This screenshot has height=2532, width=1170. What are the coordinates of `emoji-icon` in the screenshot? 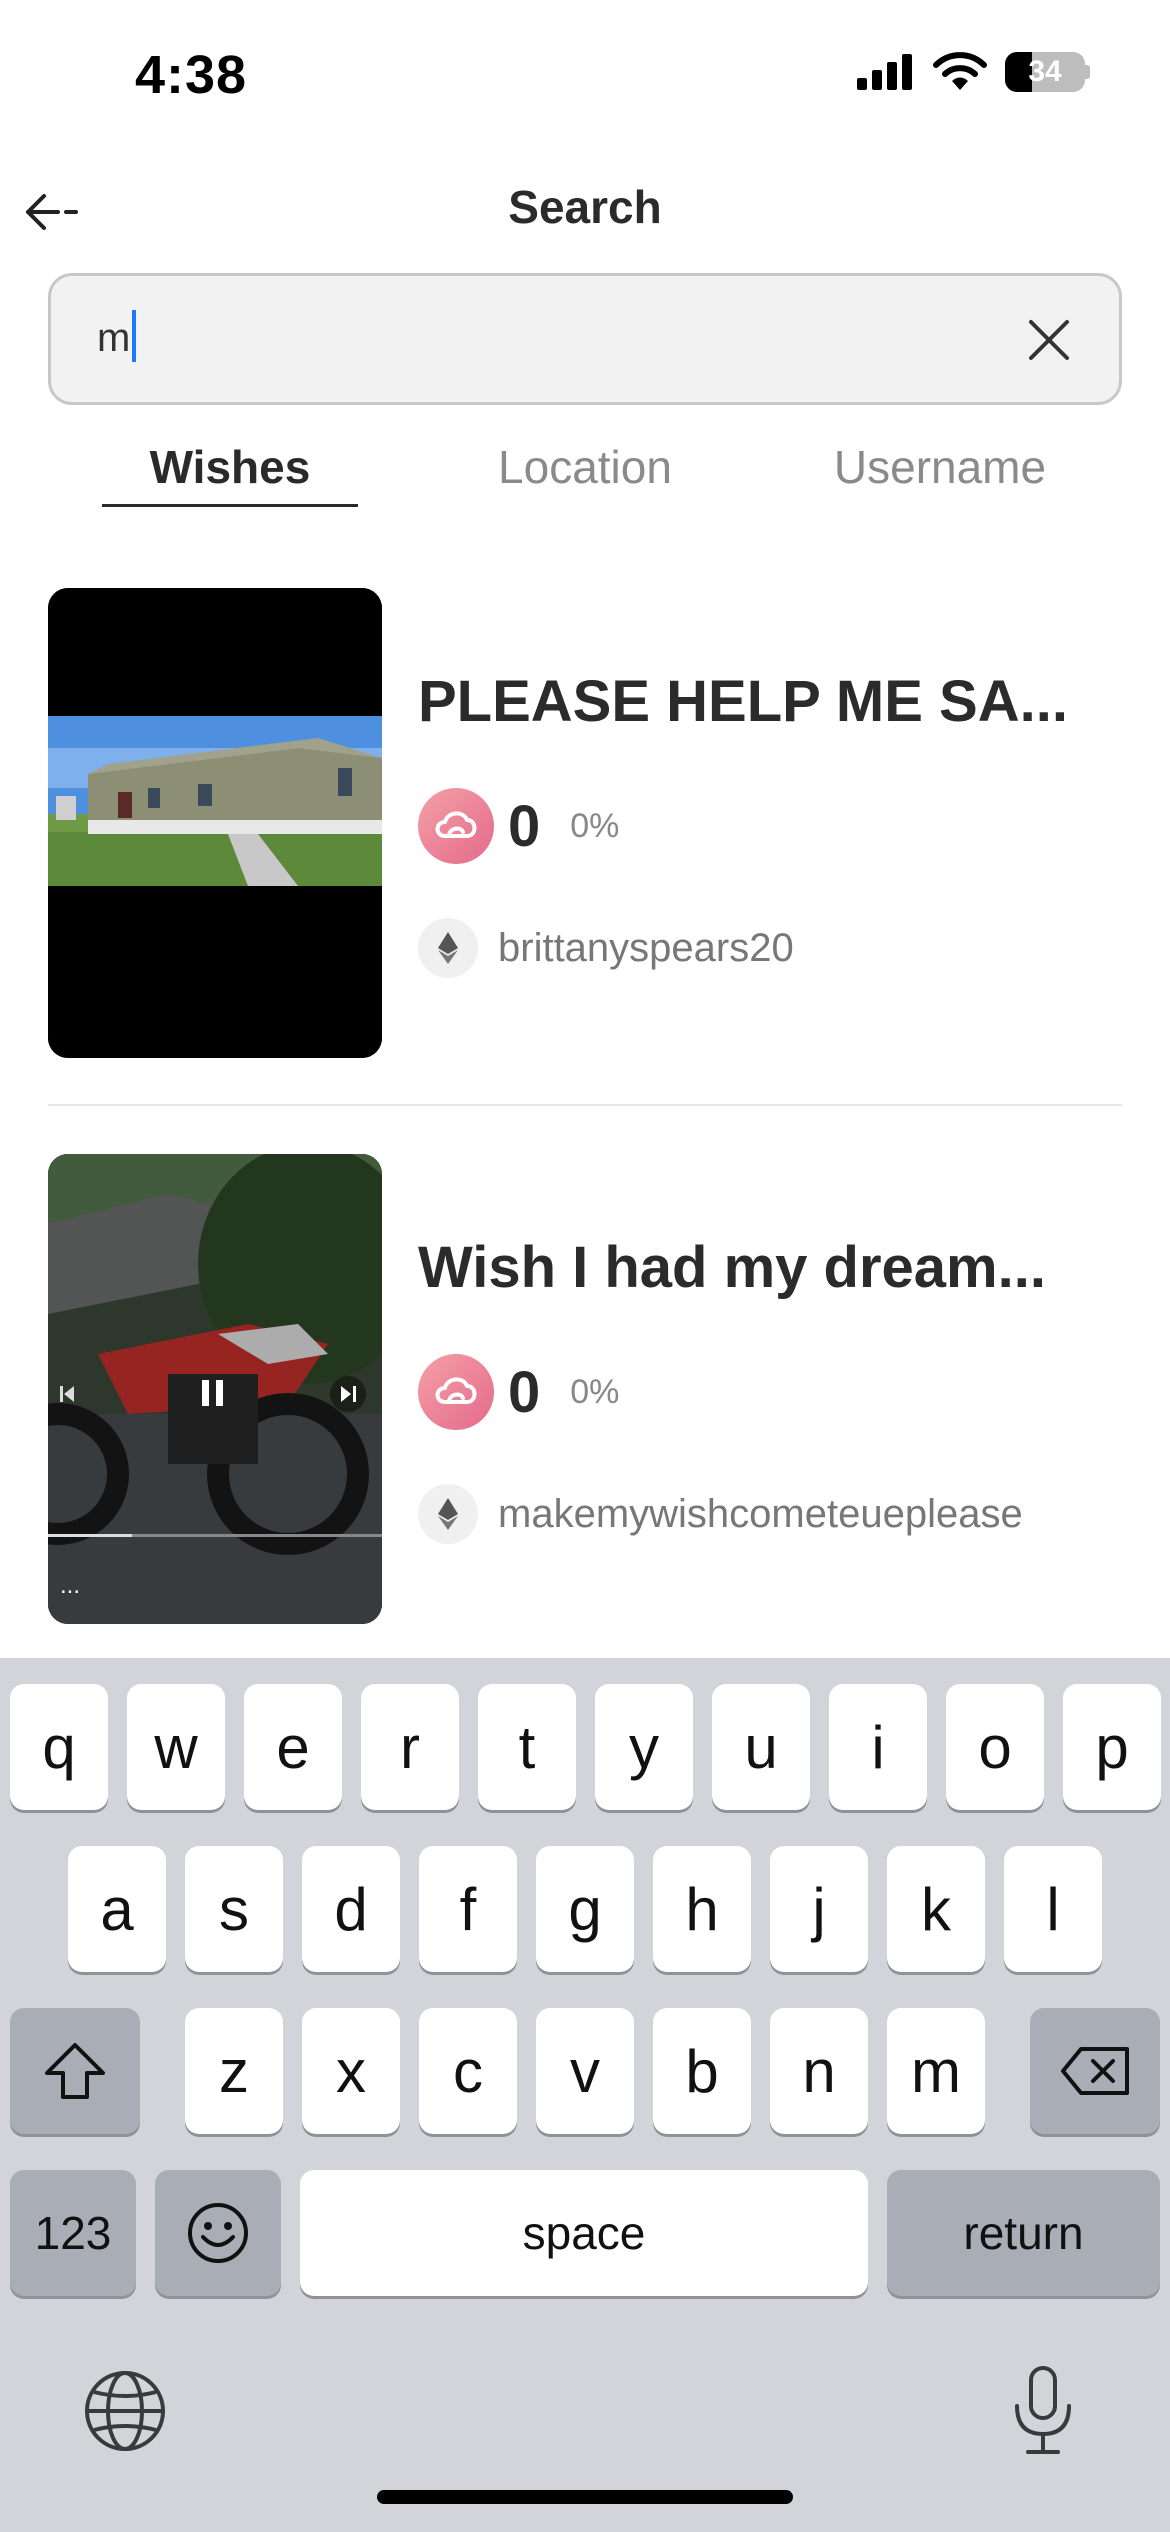 It's located at (218, 2233).